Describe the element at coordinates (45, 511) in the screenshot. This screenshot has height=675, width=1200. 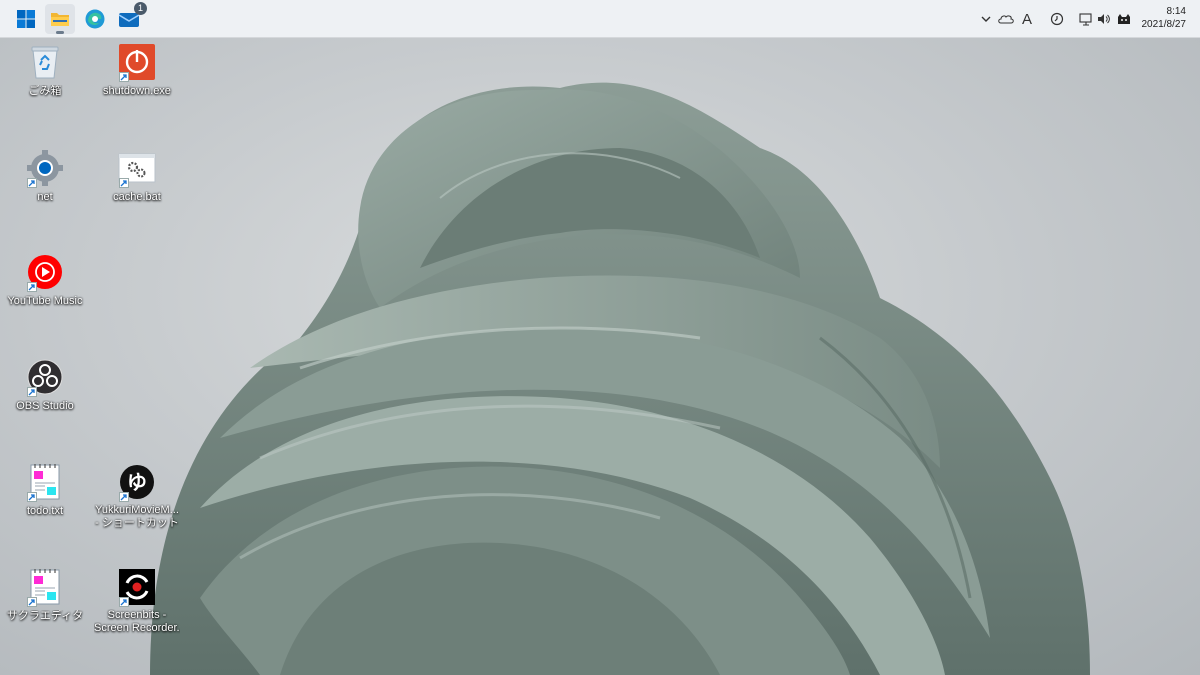
I see `desktop-icon-label: todo.txt` at that location.